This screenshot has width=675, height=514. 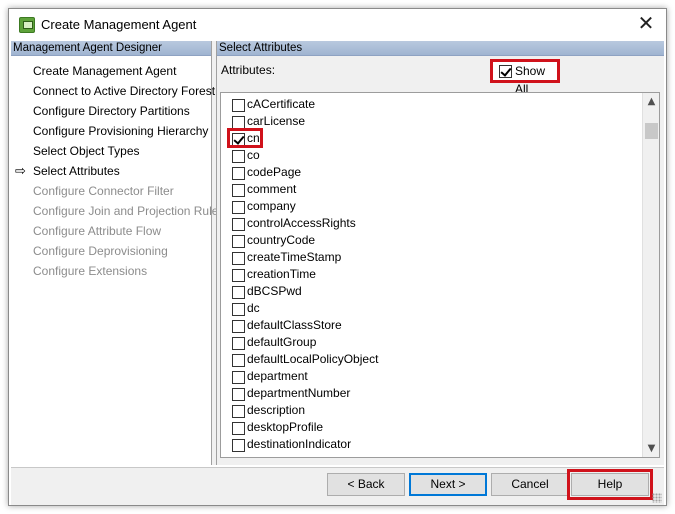 I want to click on attribute-row: dBCSPwd, so click(x=431, y=291).